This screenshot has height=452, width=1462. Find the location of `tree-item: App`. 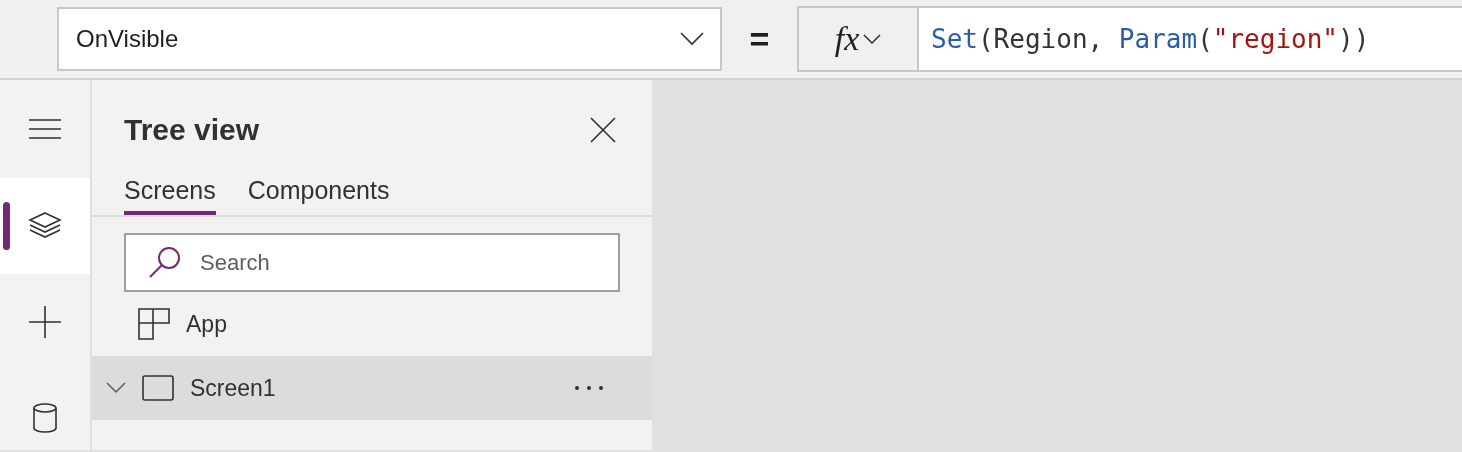

tree-item: App is located at coordinates (372, 324).